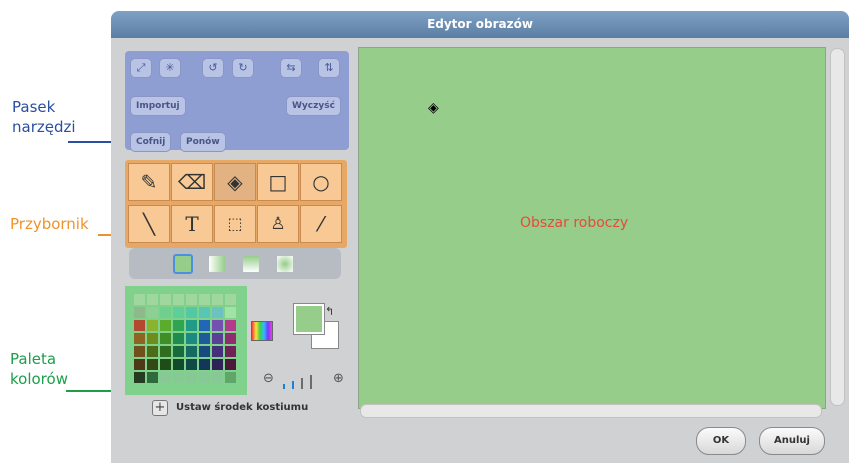  I want to click on rectangle-icon: □, so click(278, 182).